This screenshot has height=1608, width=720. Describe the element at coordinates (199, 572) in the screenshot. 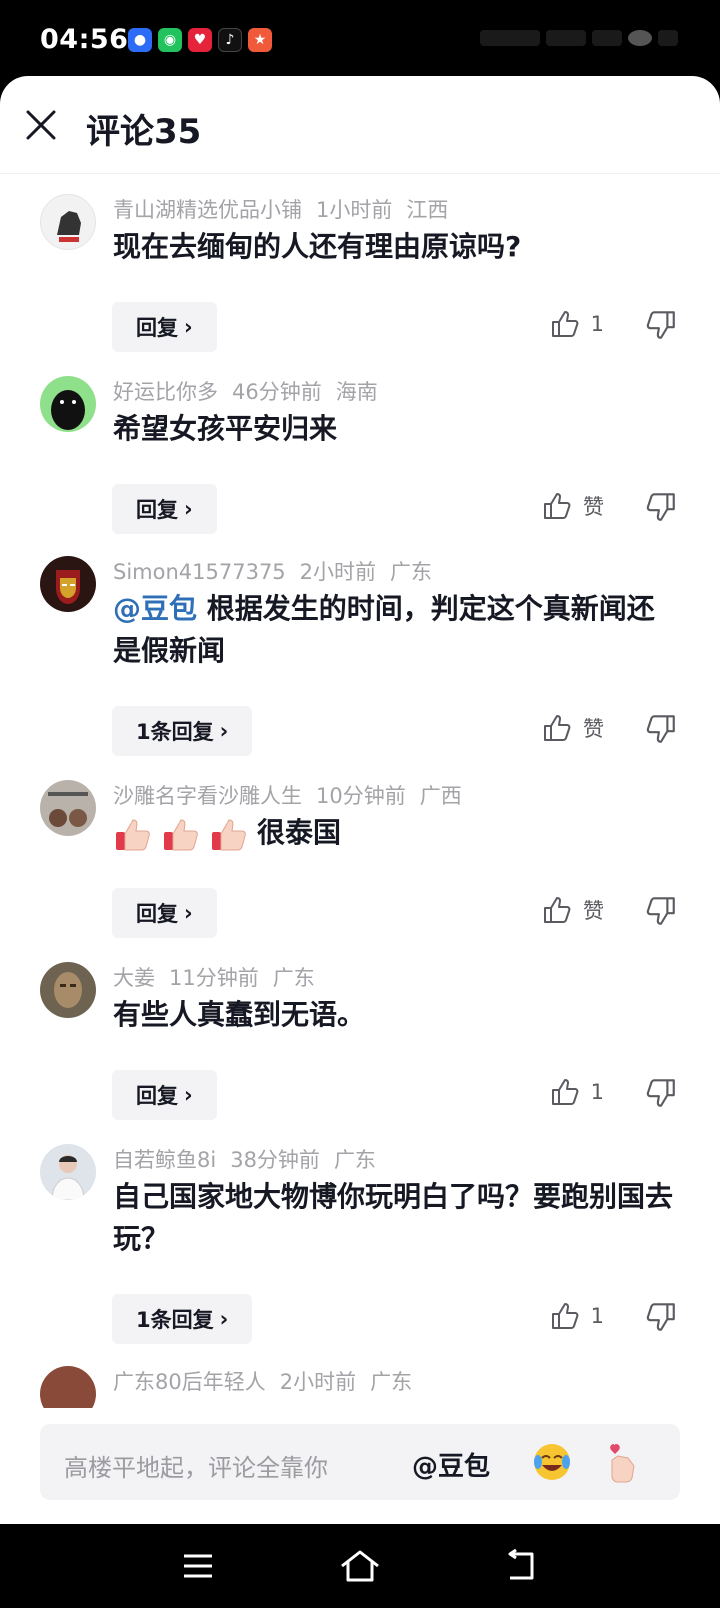

I see `comment-username: Simon41577375` at that location.